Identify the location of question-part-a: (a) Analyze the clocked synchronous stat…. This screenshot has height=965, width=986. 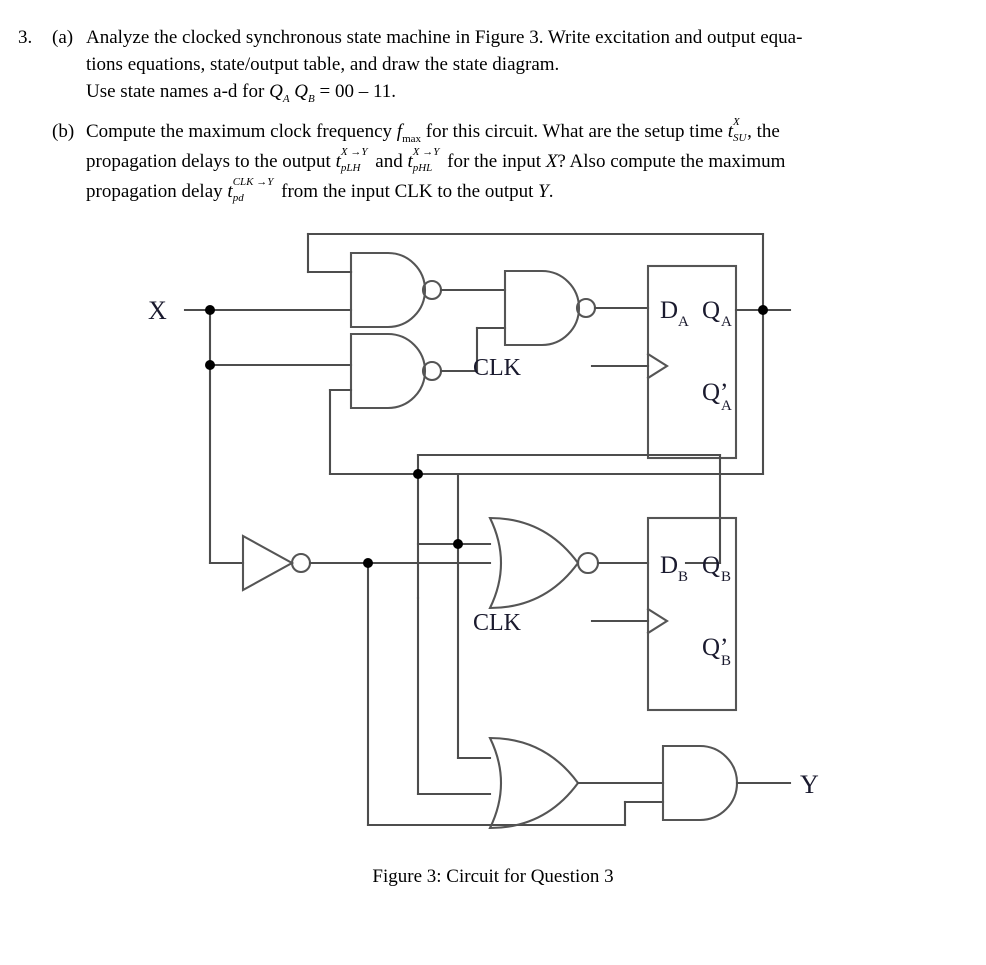
(510, 64).